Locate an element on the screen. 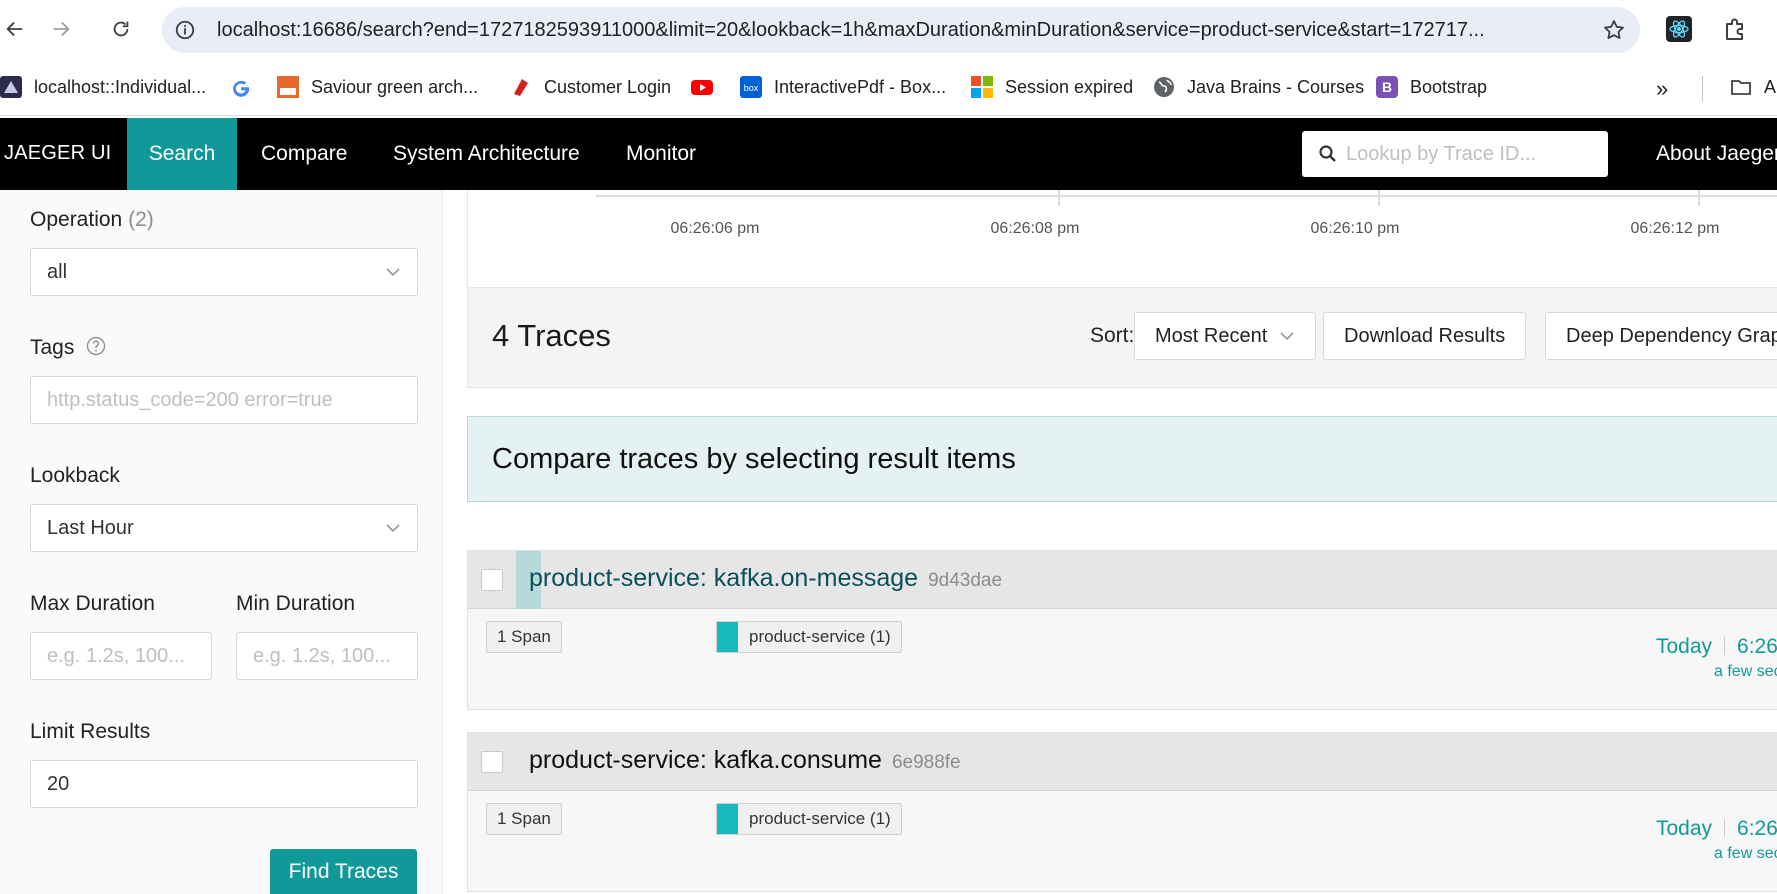 This screenshot has width=1777, height=894. operation-select: all is located at coordinates (224, 272).